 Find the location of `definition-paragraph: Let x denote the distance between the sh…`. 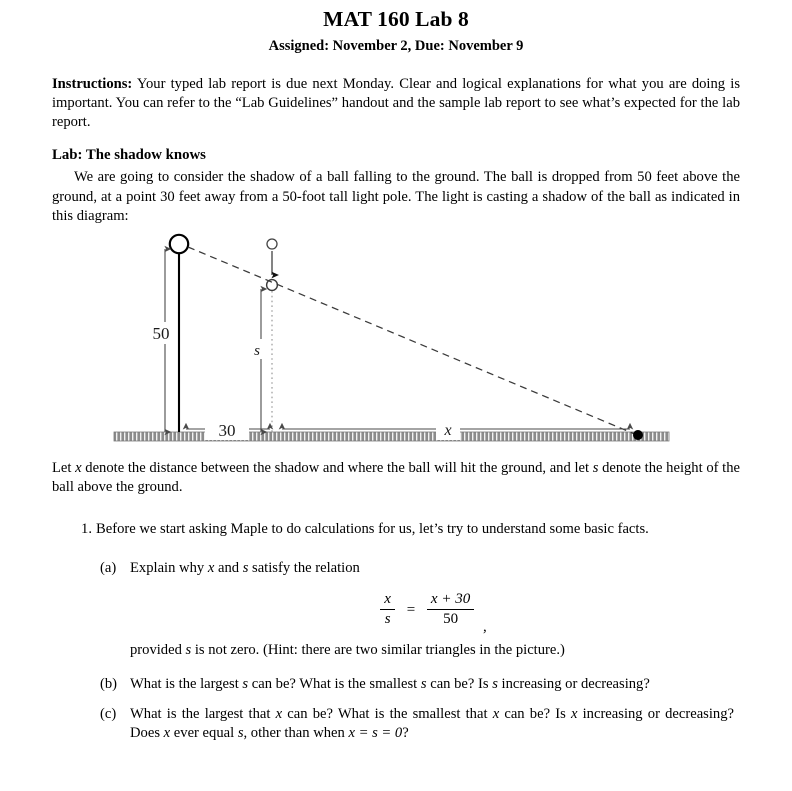

definition-paragraph: Let x denote the distance between the sh… is located at coordinates (396, 478).